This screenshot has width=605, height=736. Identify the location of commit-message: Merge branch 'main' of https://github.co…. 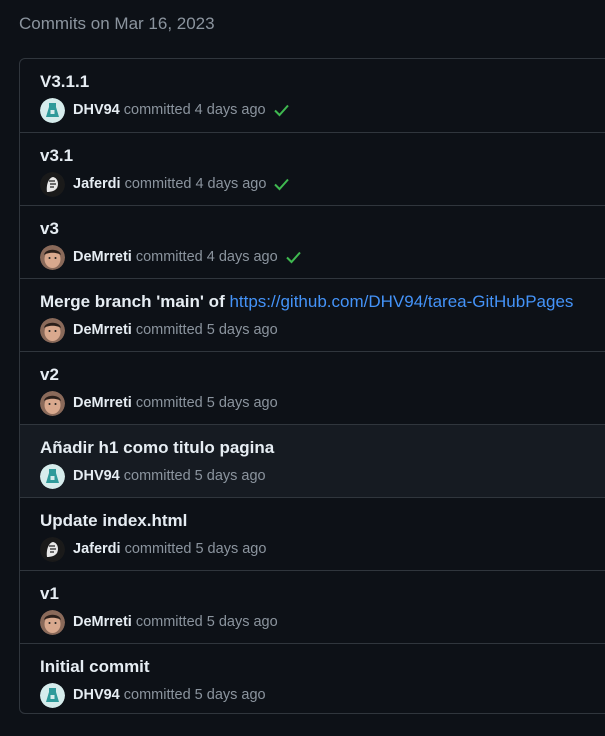
(306, 302).